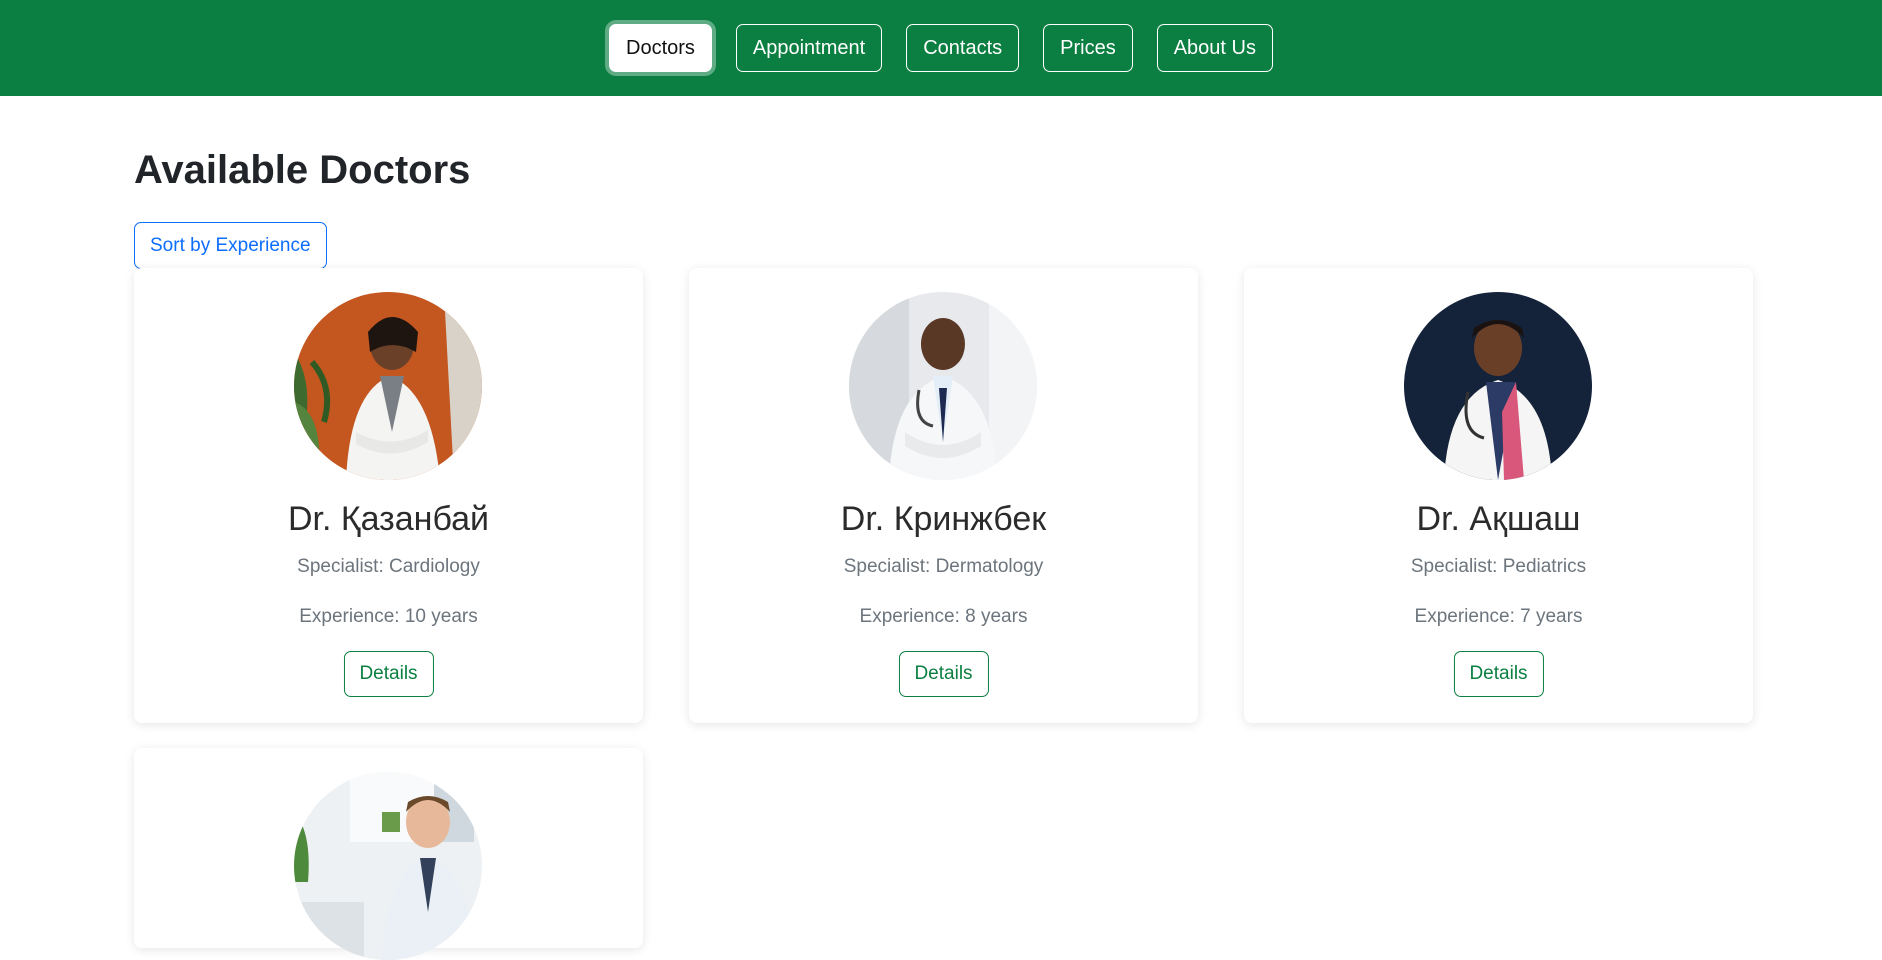  Describe the element at coordinates (1498, 566) in the screenshot. I see `doctor-specialty: Specialist: Pediatrics` at that location.